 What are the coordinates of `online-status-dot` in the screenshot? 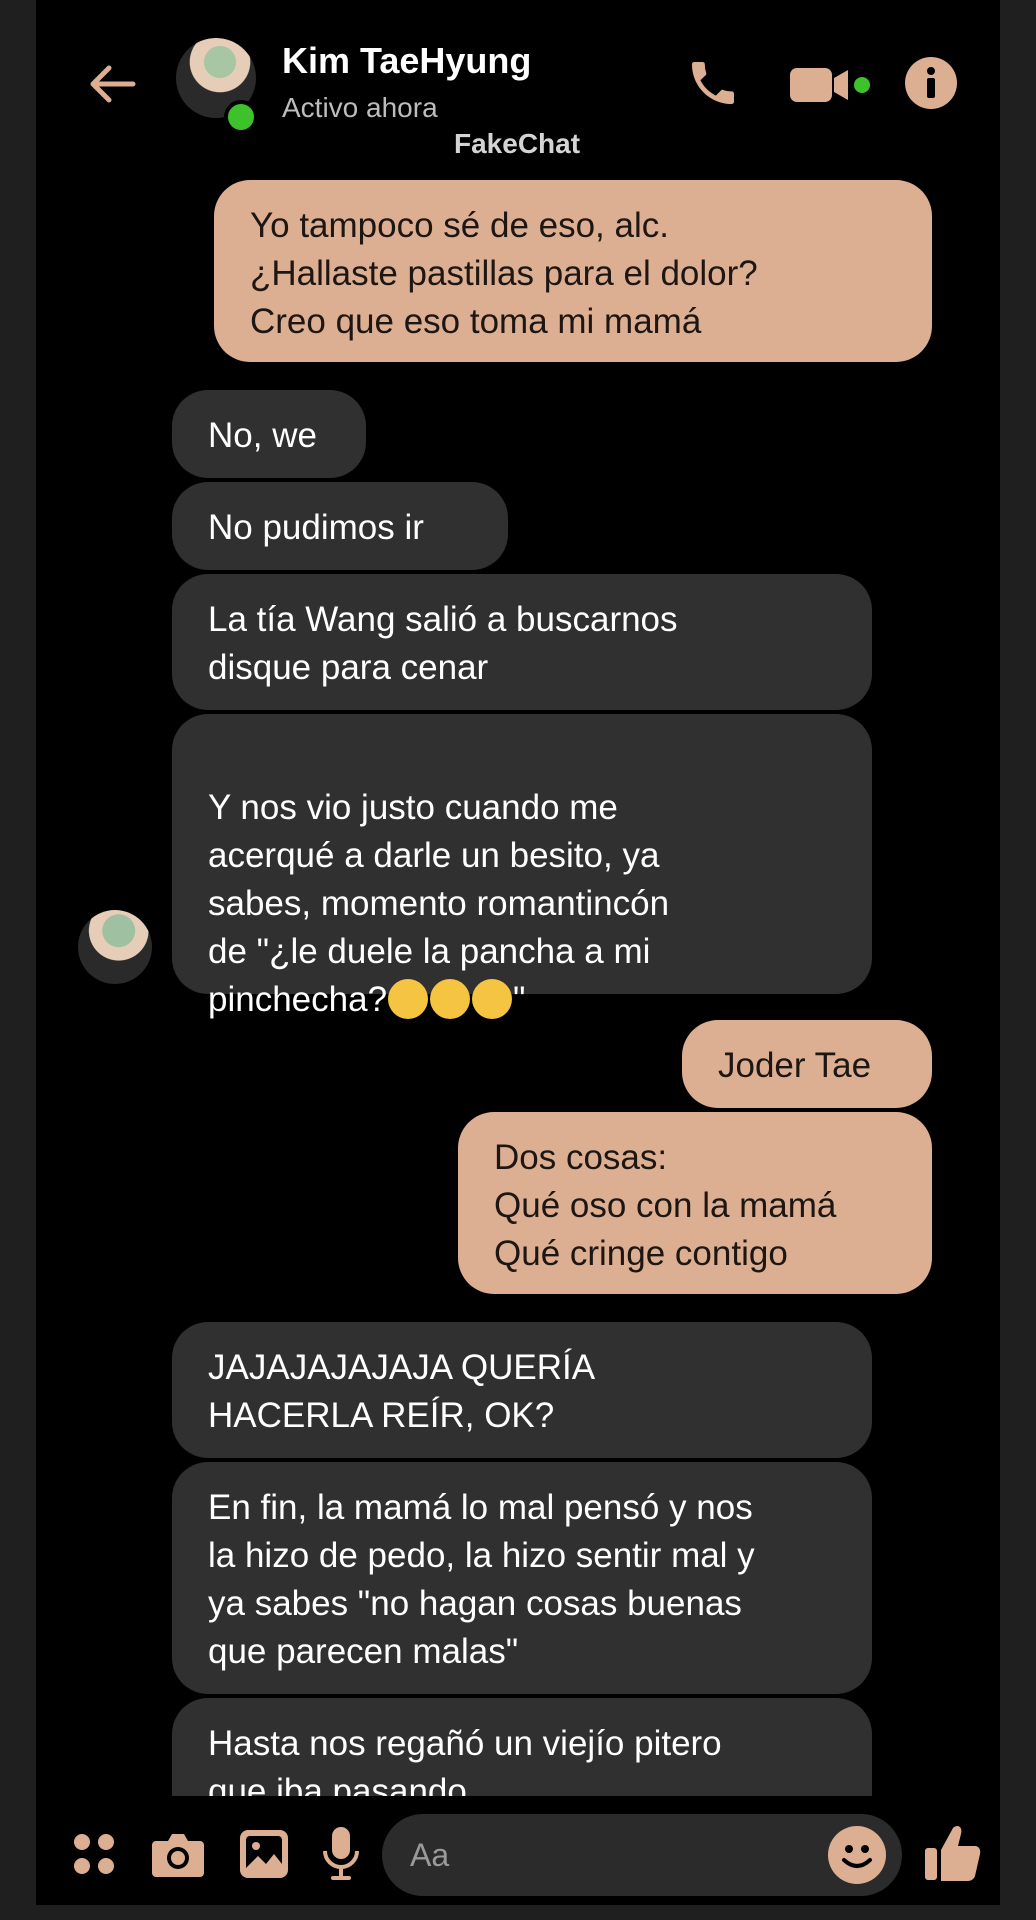 It's located at (241, 117).